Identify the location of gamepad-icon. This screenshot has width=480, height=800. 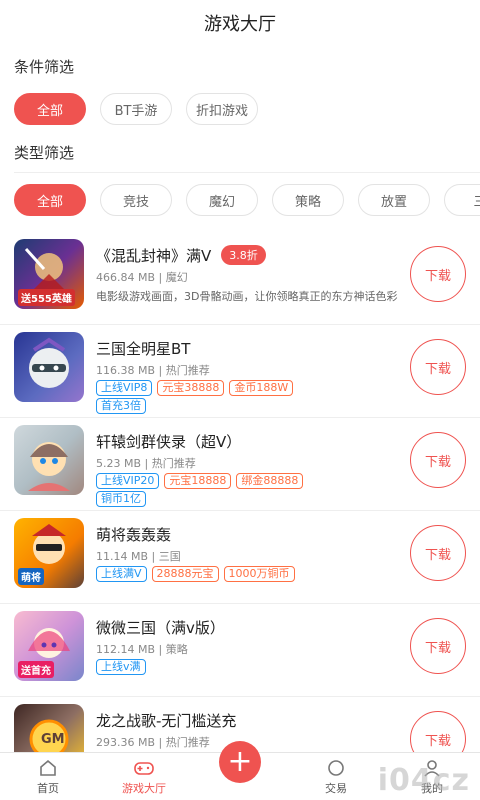
(144, 768).